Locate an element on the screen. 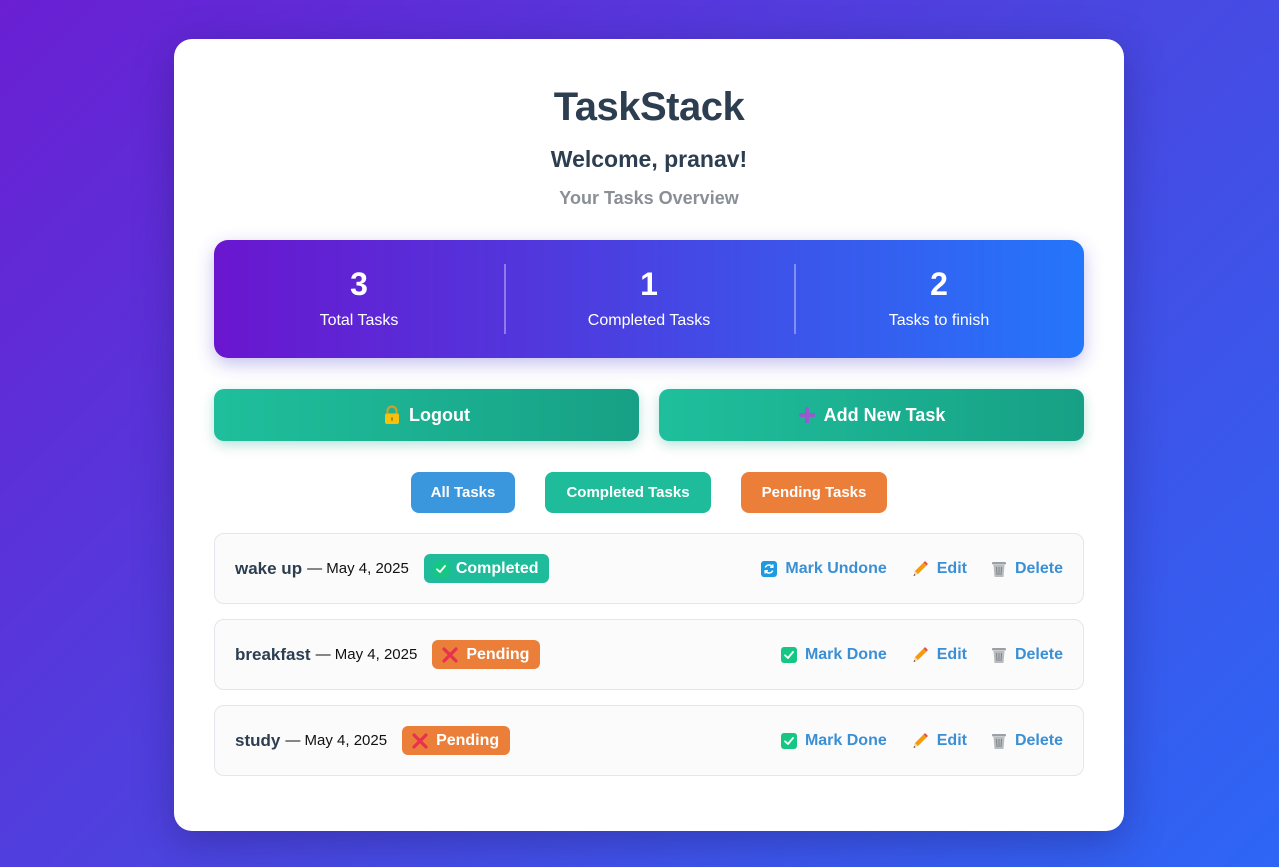  check-icon is located at coordinates (440, 568).